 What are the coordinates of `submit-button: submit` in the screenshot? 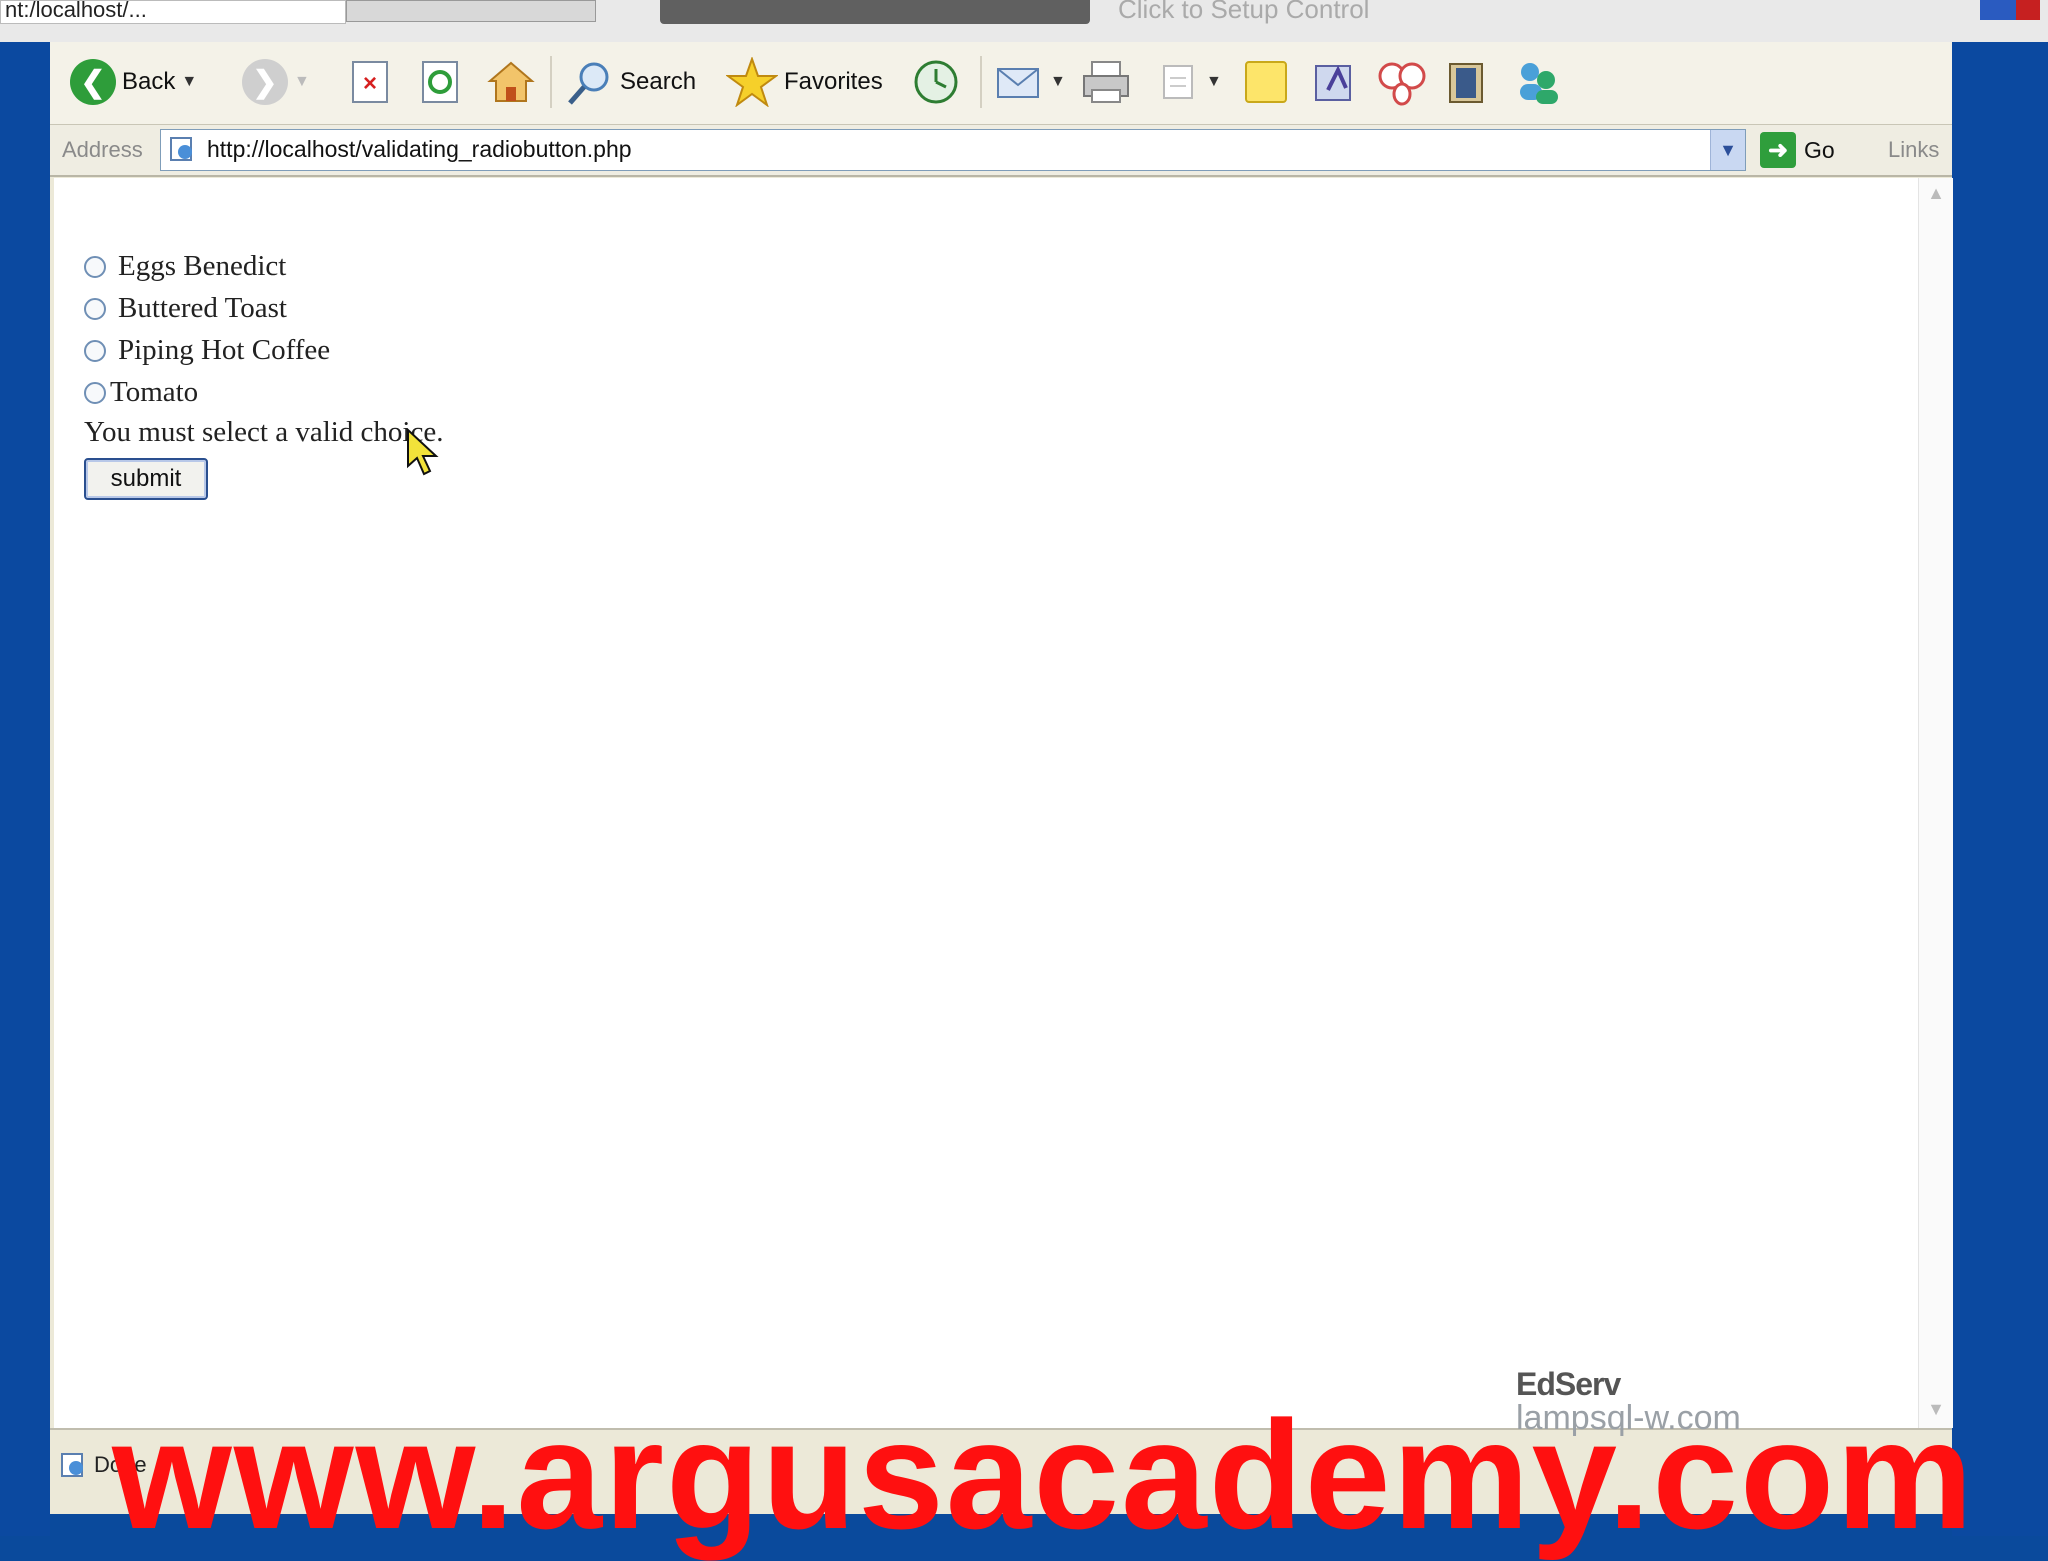 It's located at (146, 479).